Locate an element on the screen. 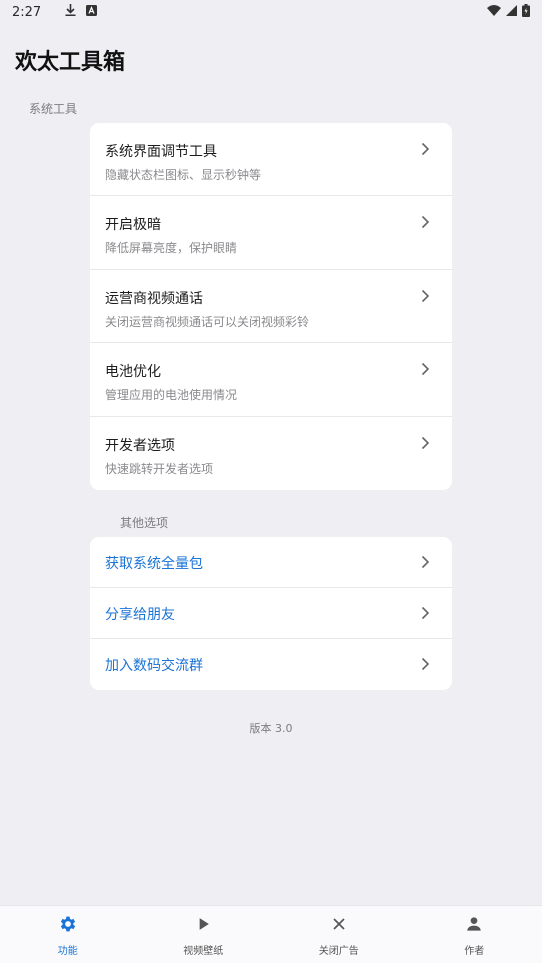 This screenshot has height=963, width=542. list-item-carrier-video-call: 运营商视频通话 关闭运营商视频通话可以关闭视频彩铃 is located at coordinates (271, 307).